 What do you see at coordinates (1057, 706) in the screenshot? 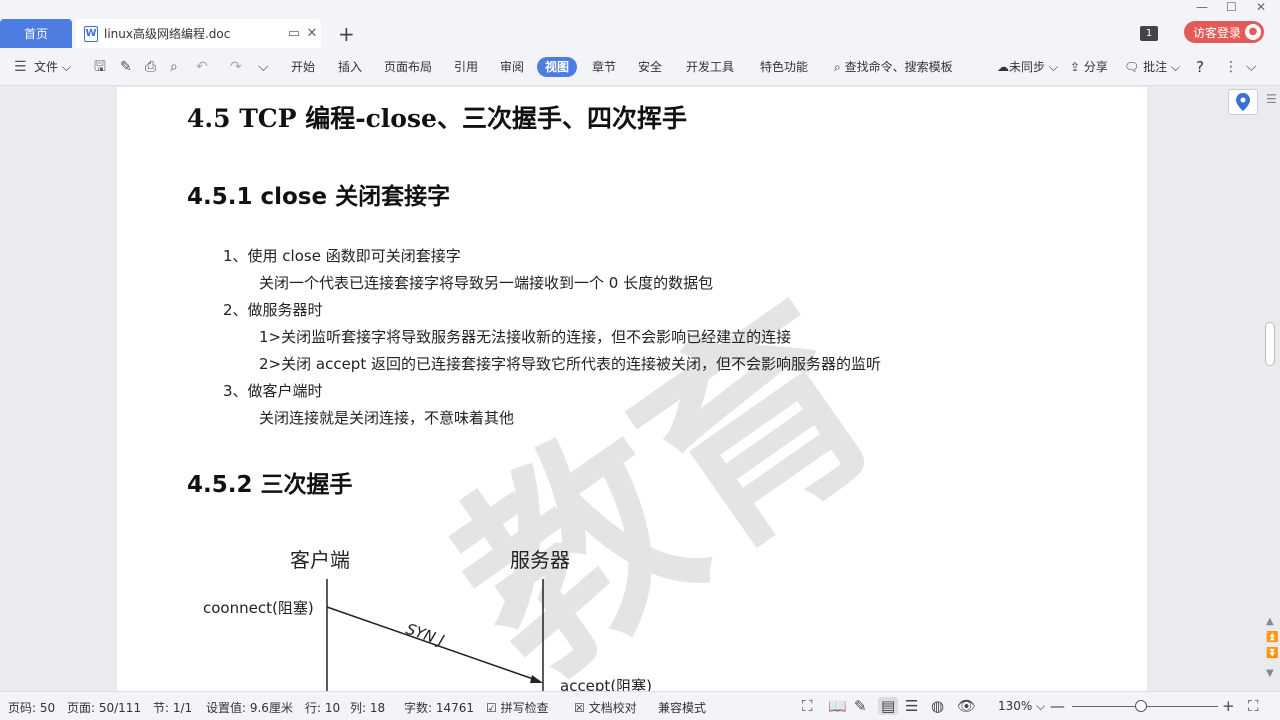
I see `zoom-out-icon: —` at bounding box center [1057, 706].